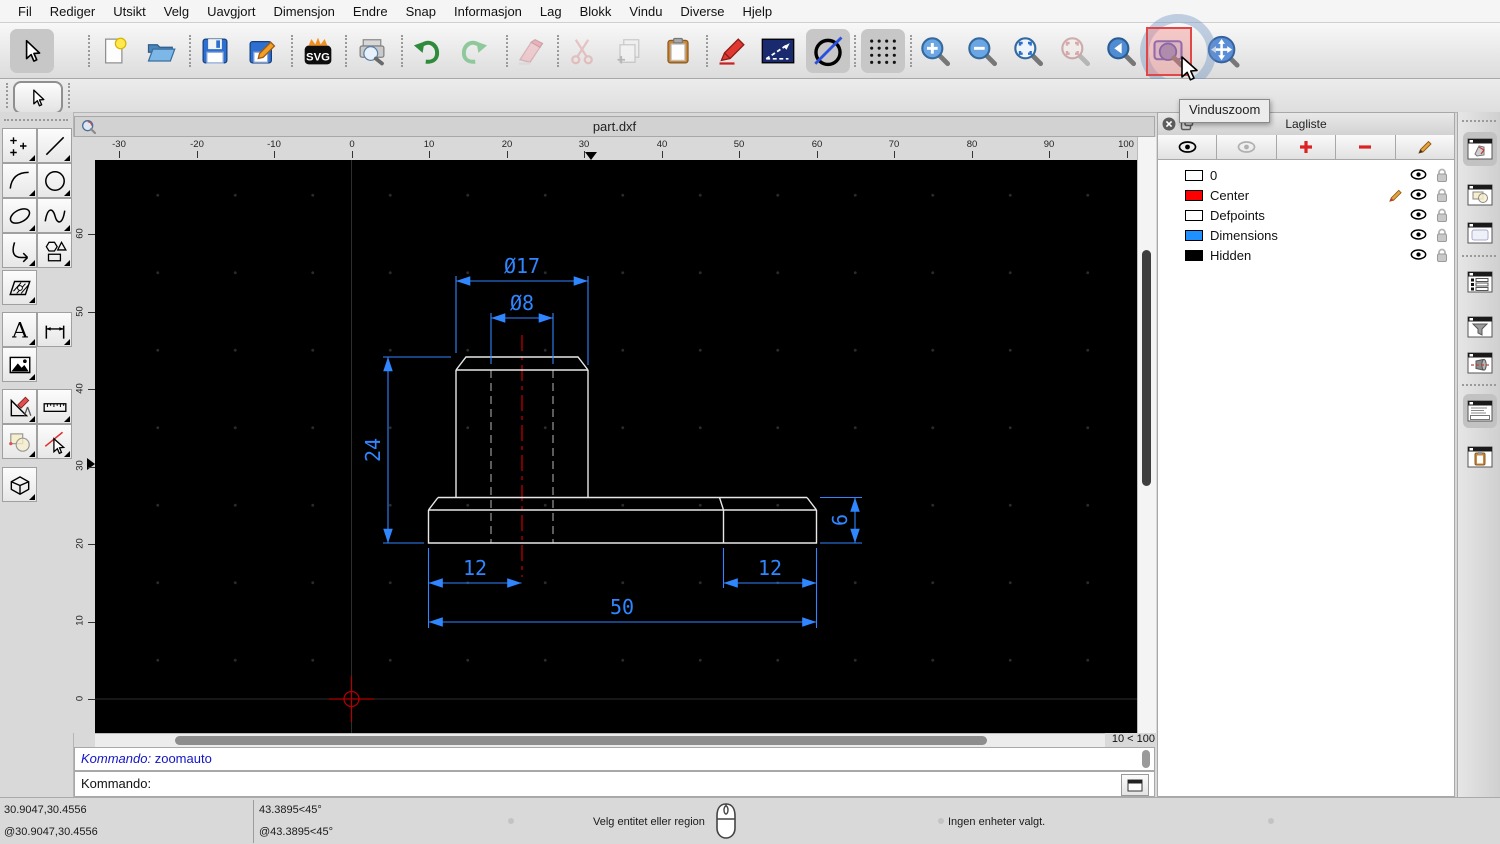 This screenshot has width=1500, height=844. I want to click on cut-button, so click(582, 51).